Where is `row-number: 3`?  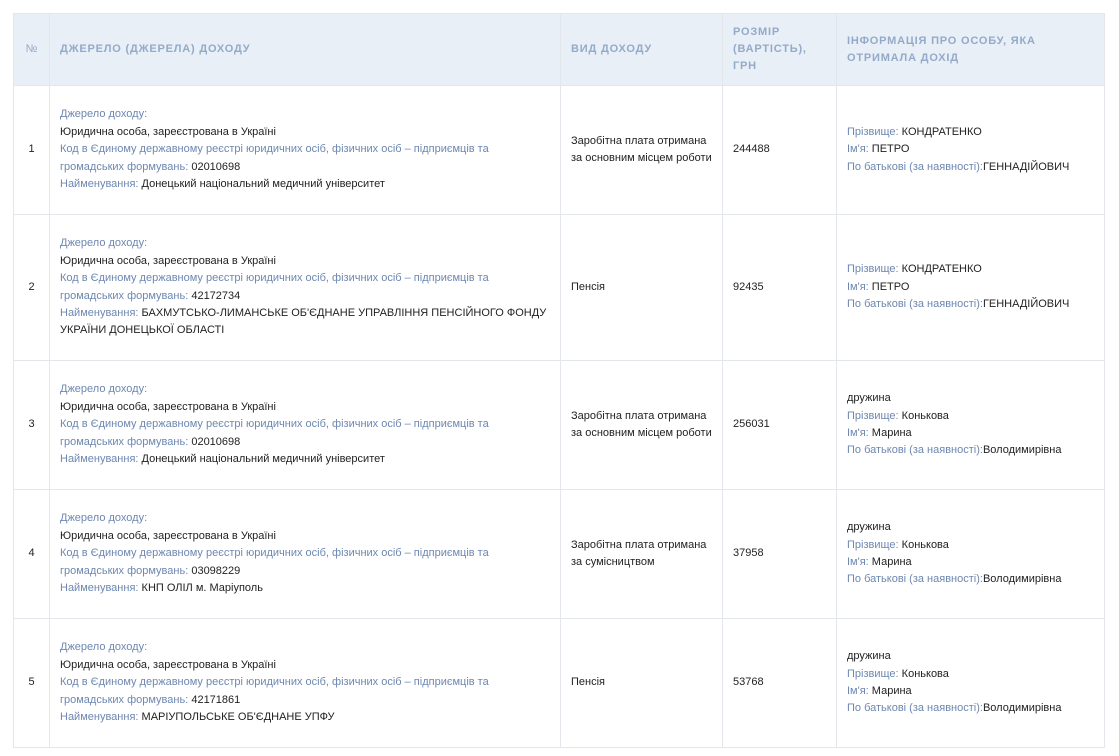 row-number: 3 is located at coordinates (31, 425).